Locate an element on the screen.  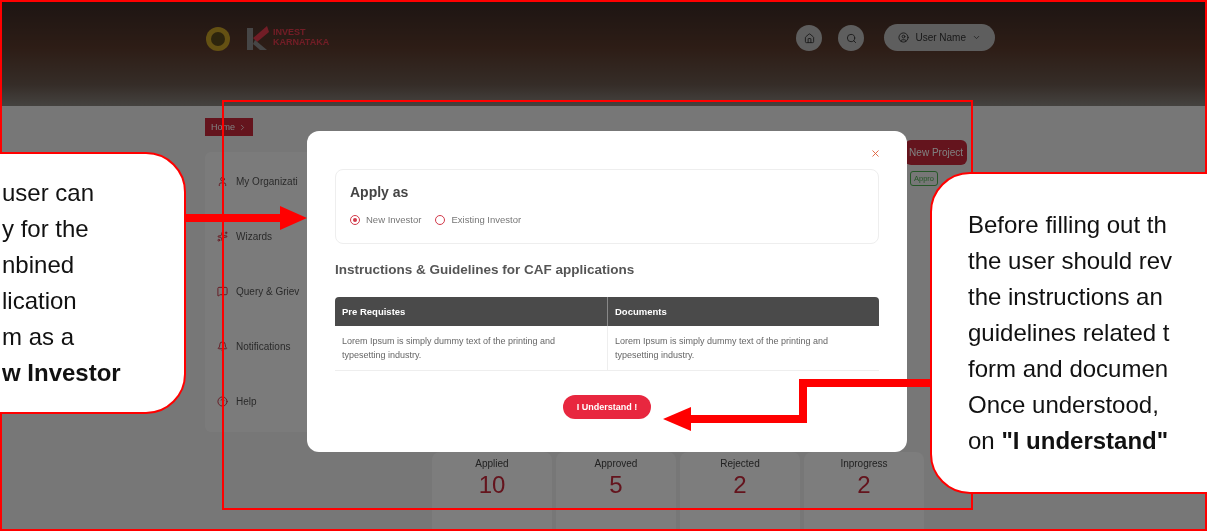
wizard-icon is located at coordinates (222, 236).